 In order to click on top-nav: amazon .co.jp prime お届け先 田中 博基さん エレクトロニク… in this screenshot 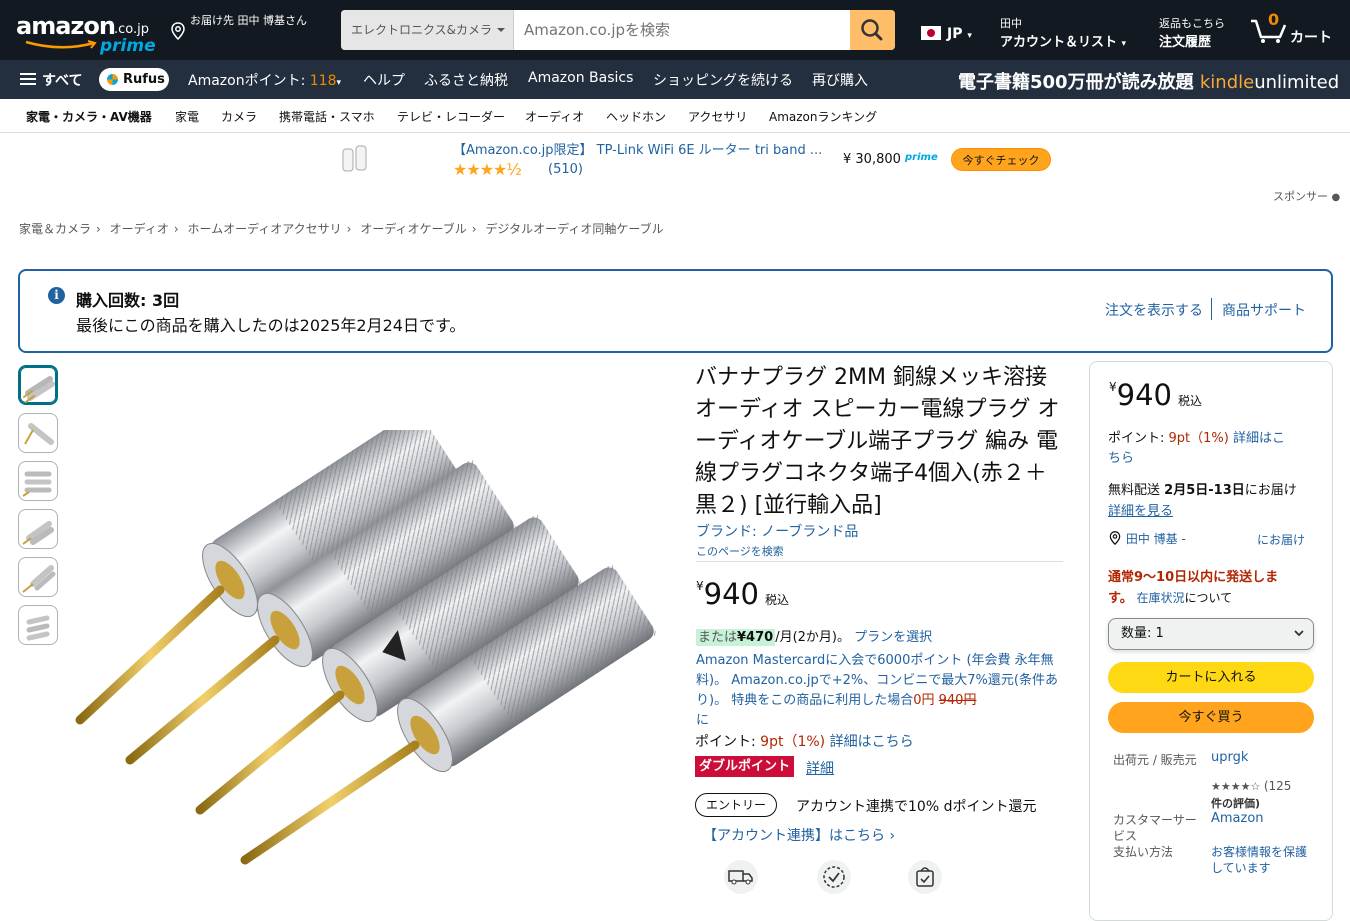, I will do `click(675, 30)`.